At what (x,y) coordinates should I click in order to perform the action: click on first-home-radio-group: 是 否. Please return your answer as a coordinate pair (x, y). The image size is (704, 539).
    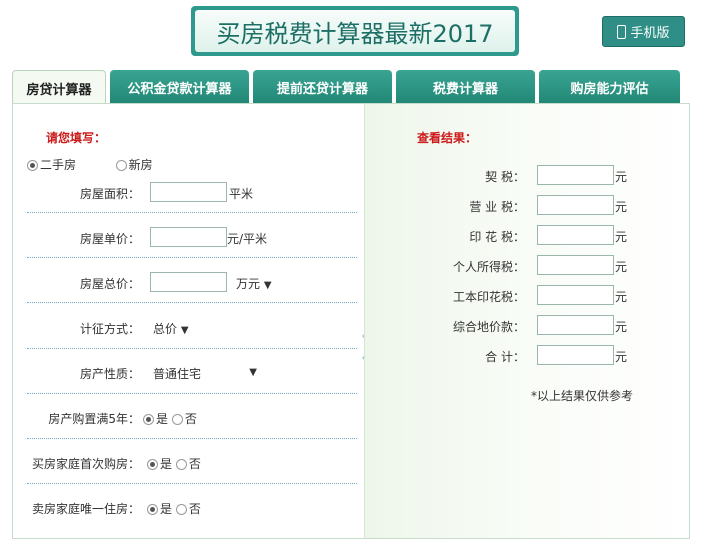
    Looking at the image, I should click on (174, 463).